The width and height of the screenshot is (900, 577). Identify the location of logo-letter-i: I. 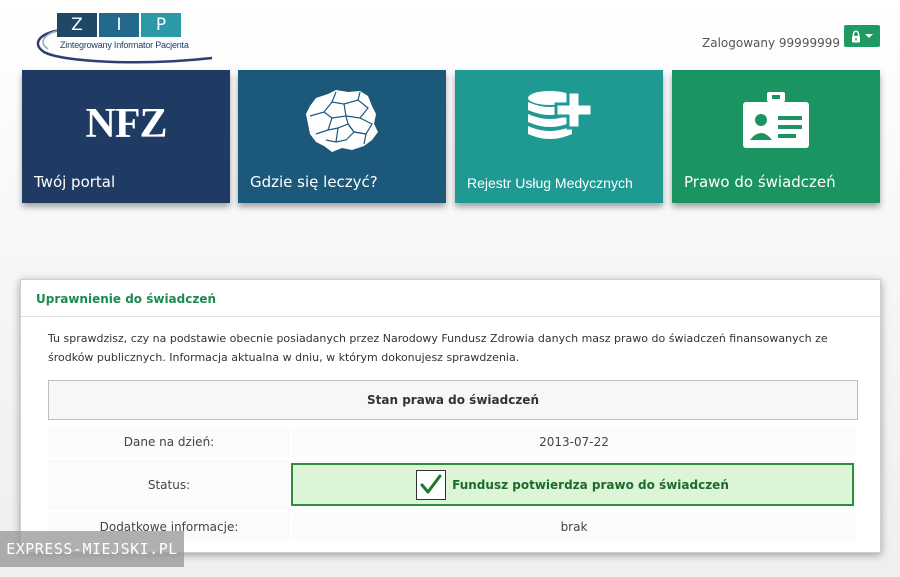
(119, 25).